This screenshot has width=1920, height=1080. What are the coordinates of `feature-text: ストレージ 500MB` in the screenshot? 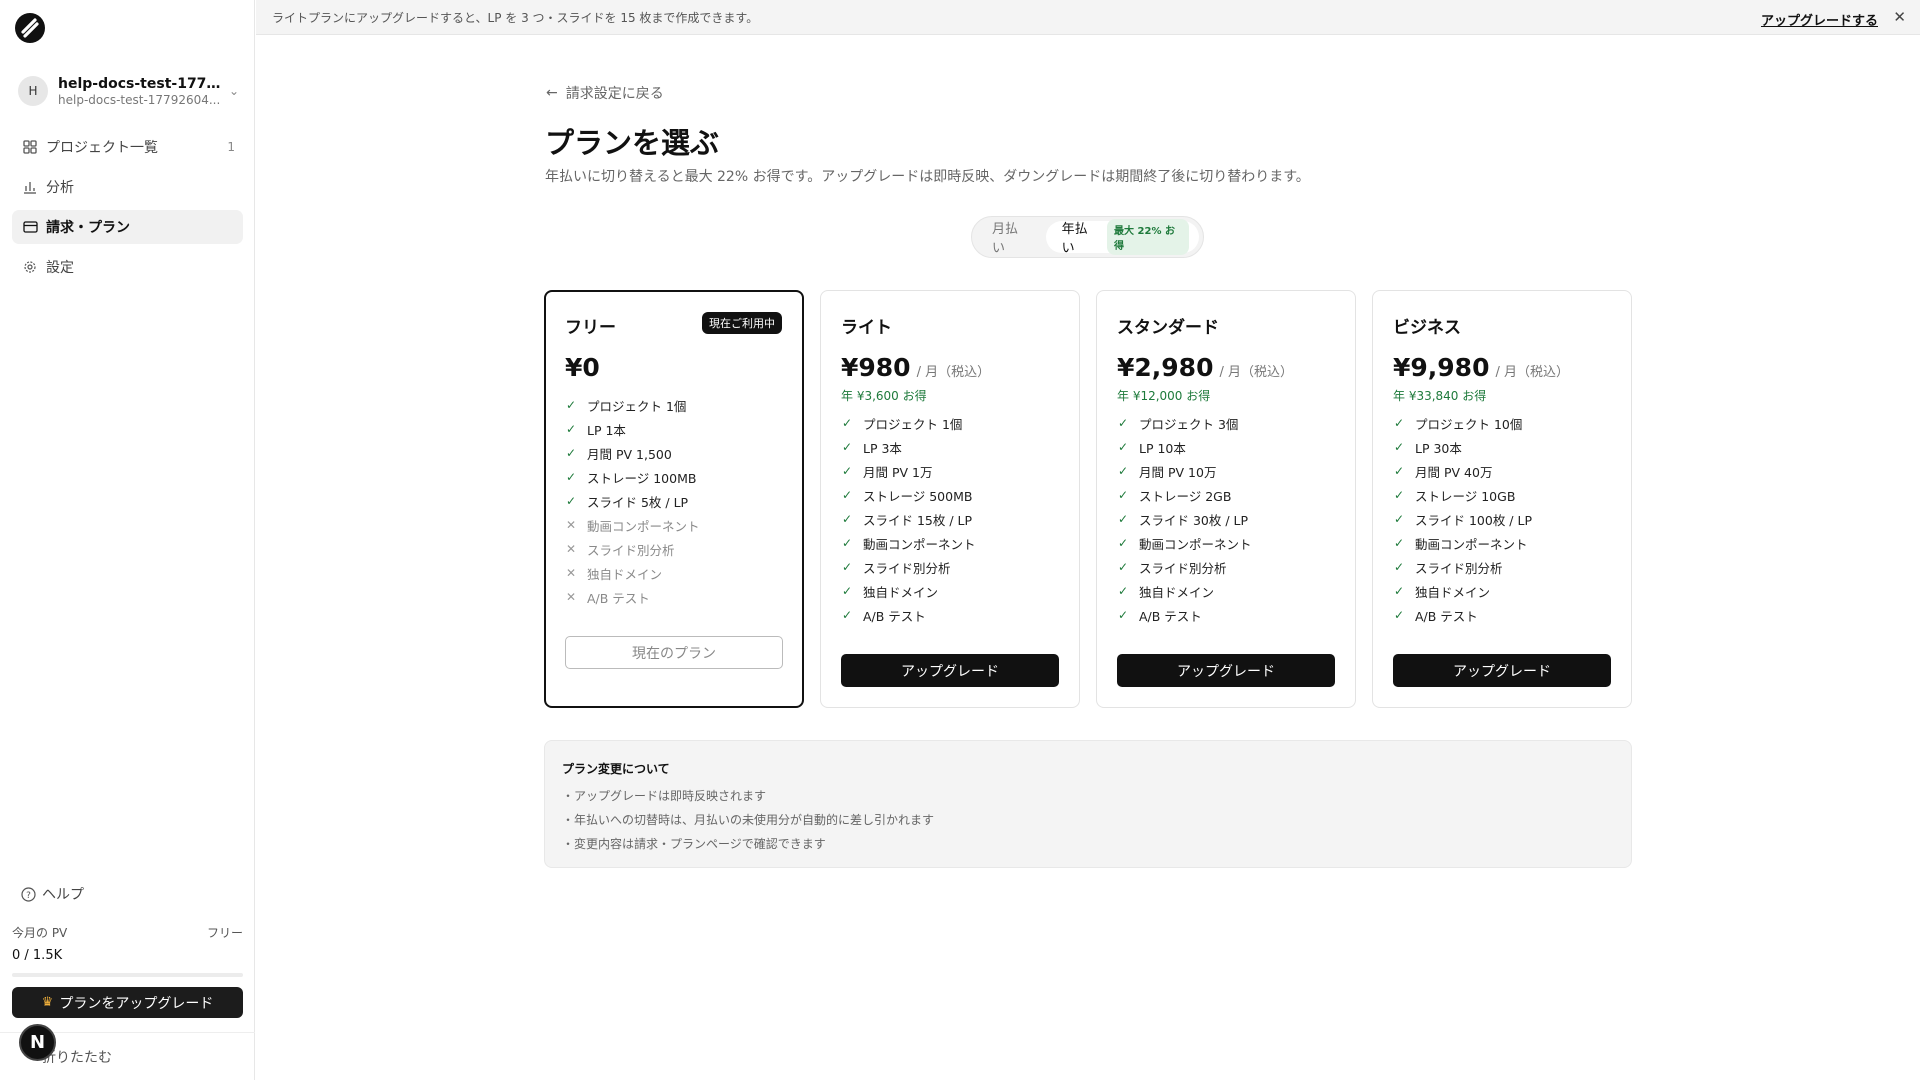 It's located at (918, 496).